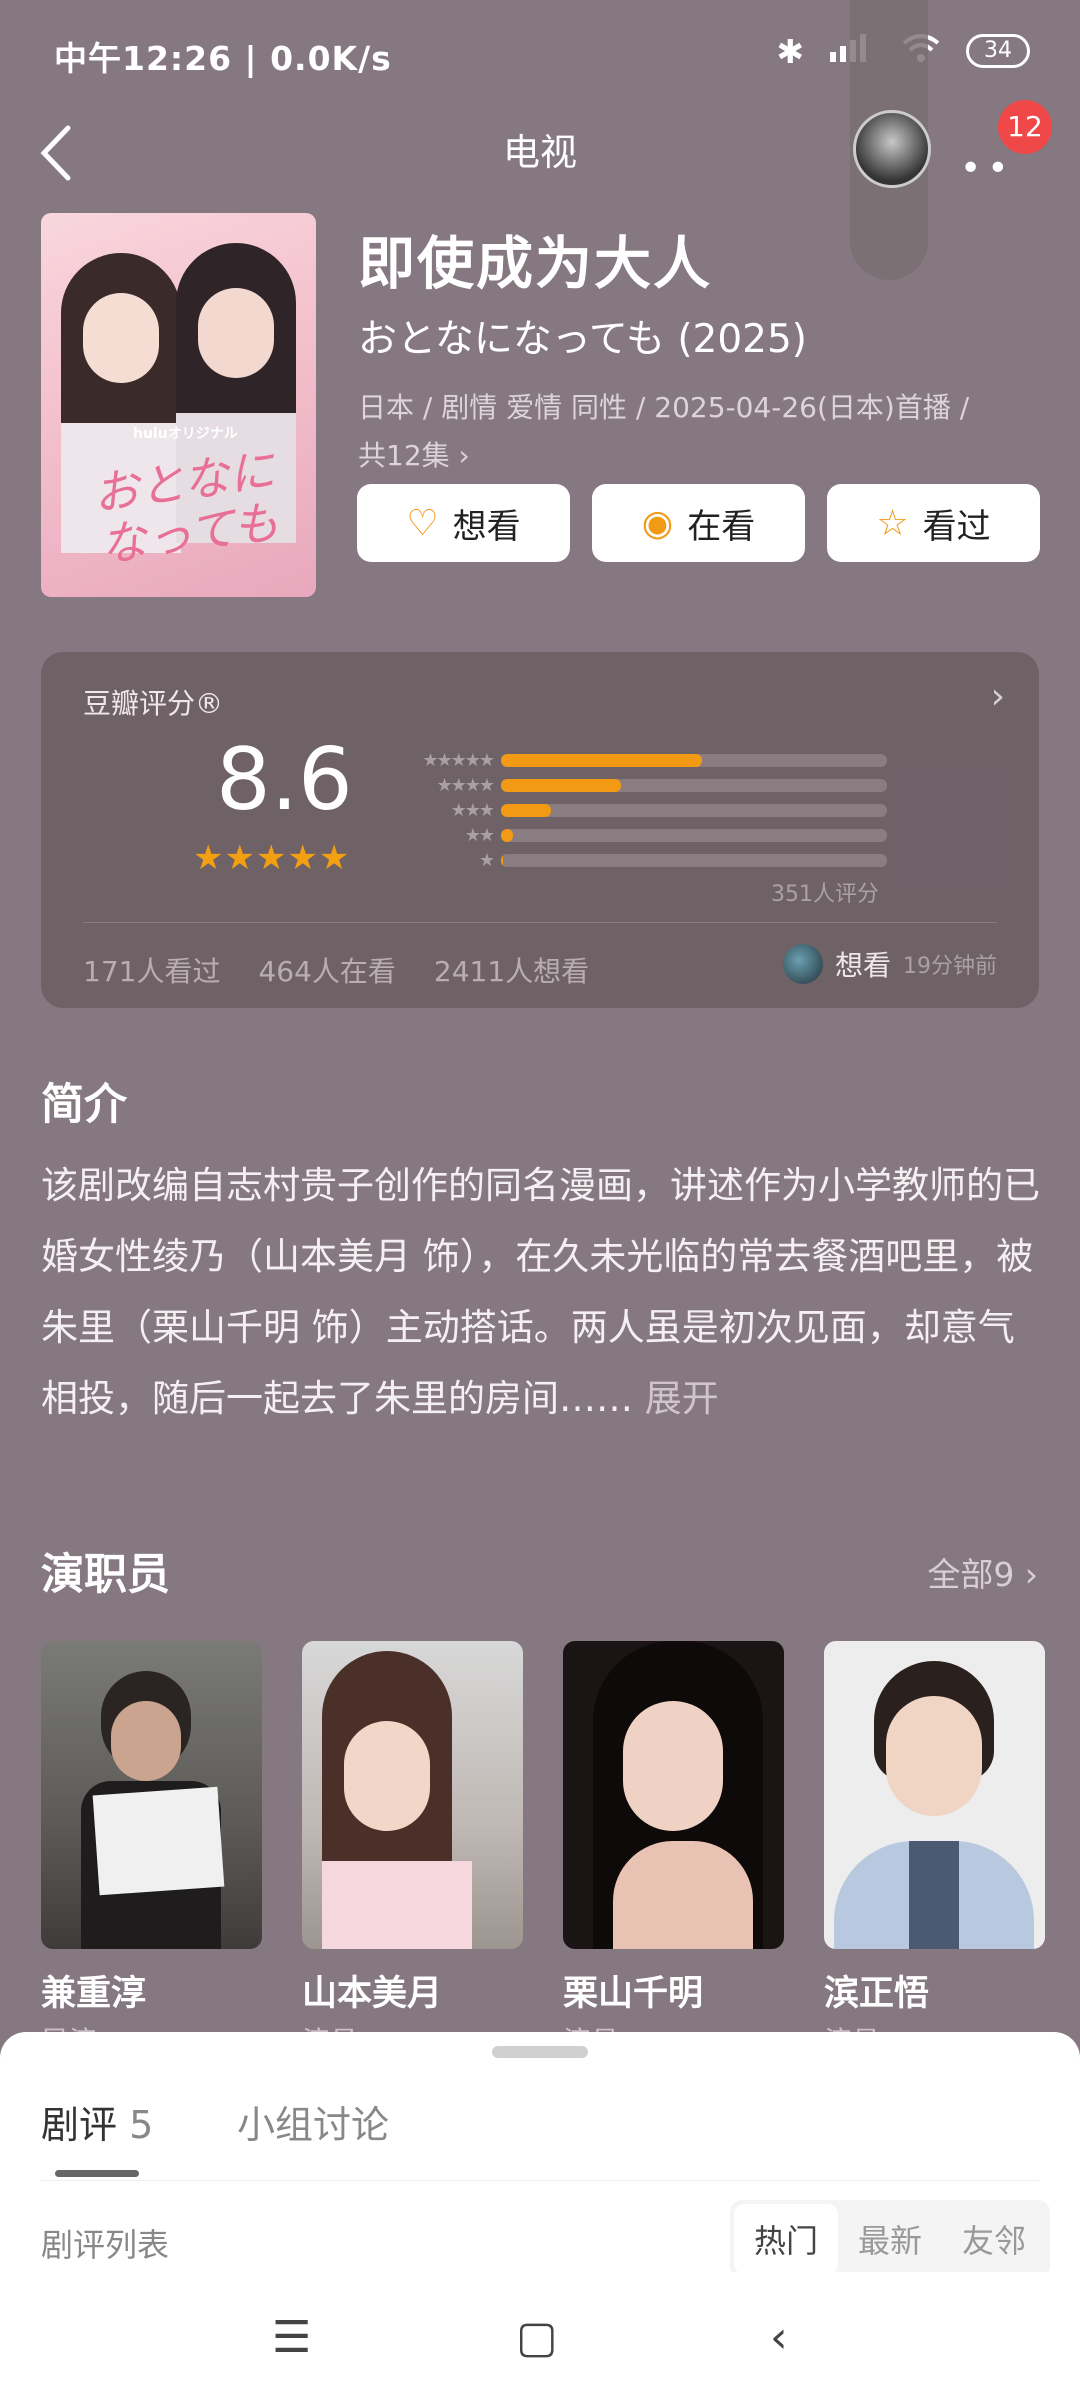 The height and width of the screenshot is (2400, 1080). What do you see at coordinates (664, 407) in the screenshot?
I see `show-meta-line1: 日本 / 剧情 爱情 同性 / 2025-04-26(日本)首播 /` at bounding box center [664, 407].